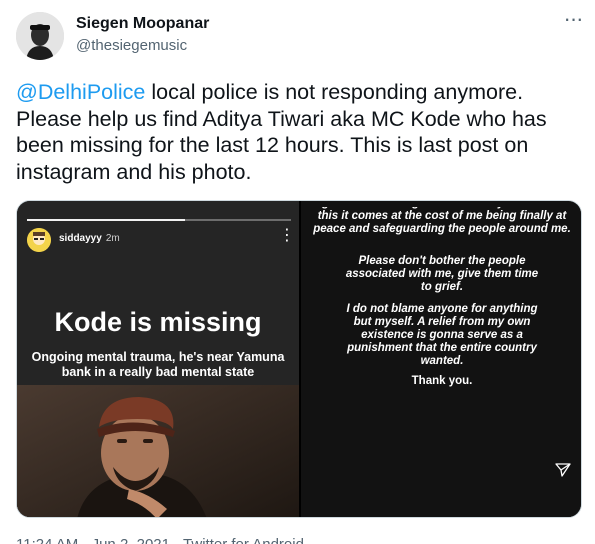 The height and width of the screenshot is (544, 595). What do you see at coordinates (142, 24) in the screenshot?
I see `author-display-name: Siegen Moopanar` at bounding box center [142, 24].